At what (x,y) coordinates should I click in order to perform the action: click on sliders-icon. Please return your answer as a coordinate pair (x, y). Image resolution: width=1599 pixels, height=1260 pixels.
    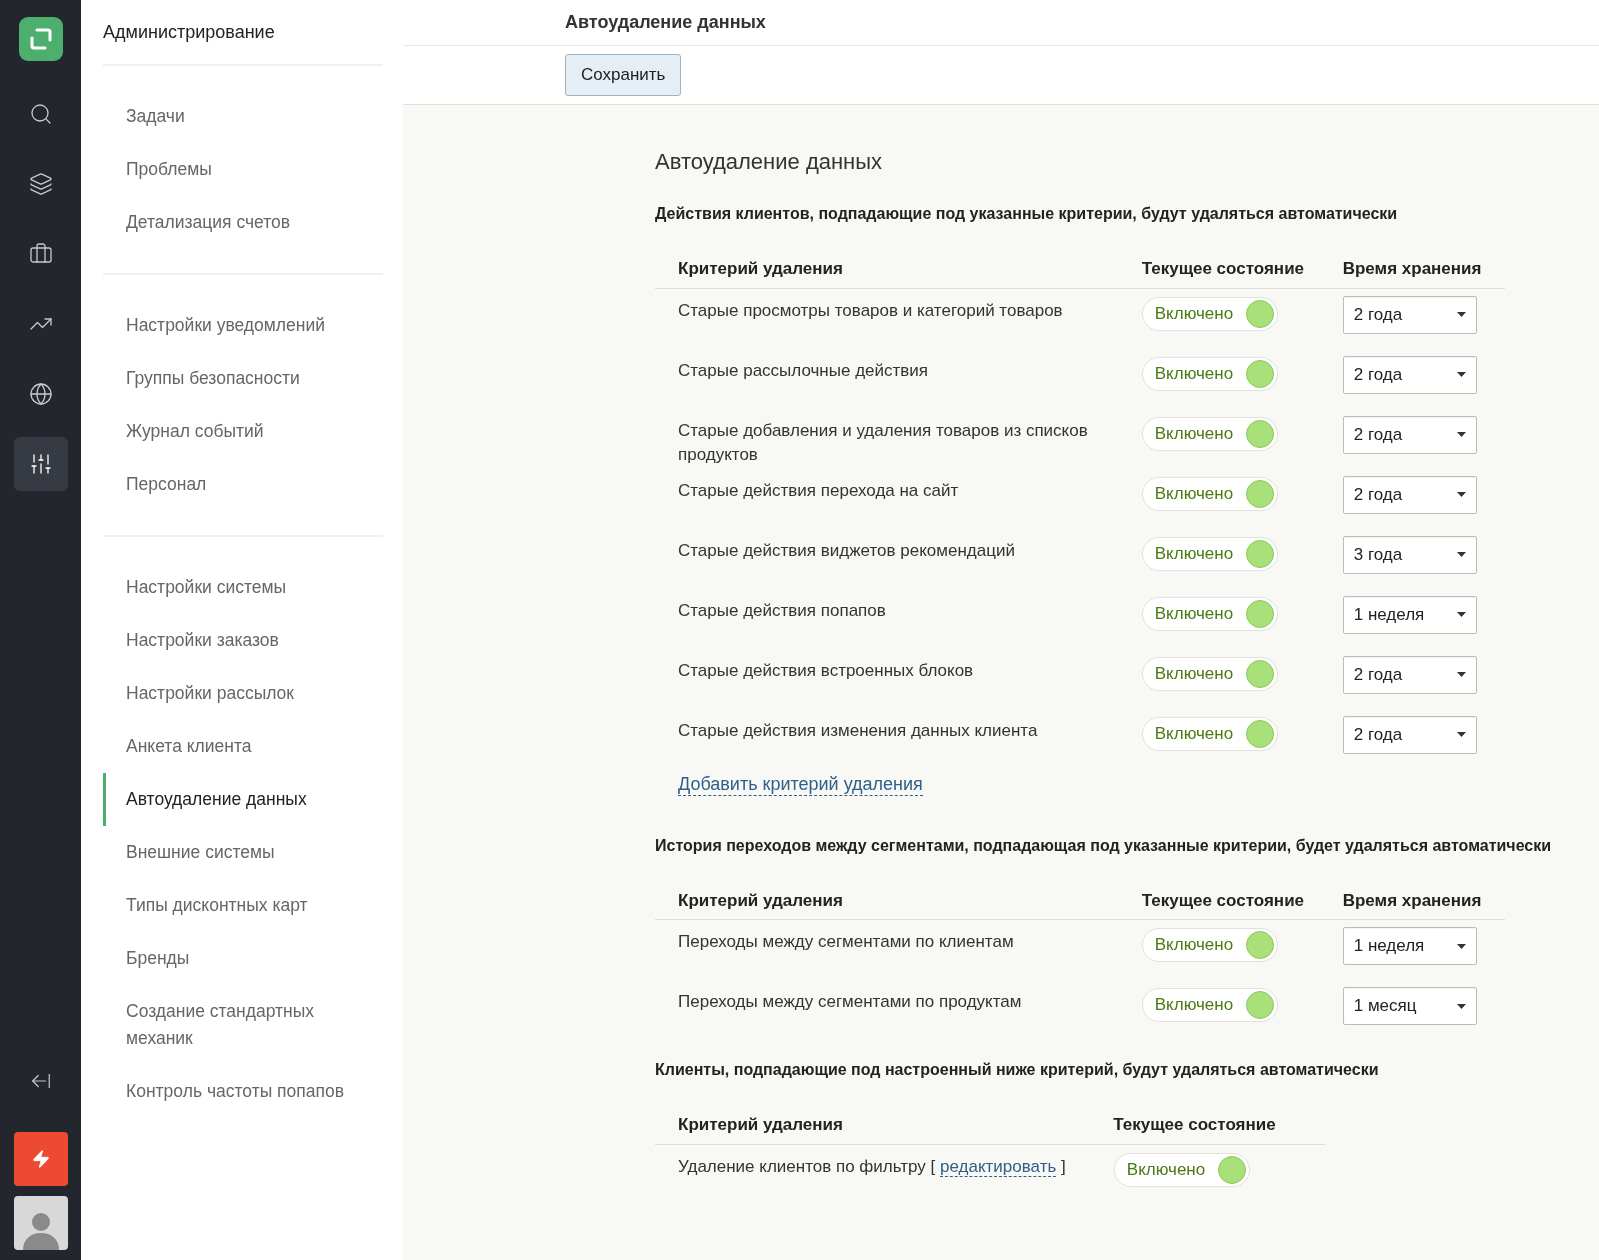
    Looking at the image, I should click on (40, 464).